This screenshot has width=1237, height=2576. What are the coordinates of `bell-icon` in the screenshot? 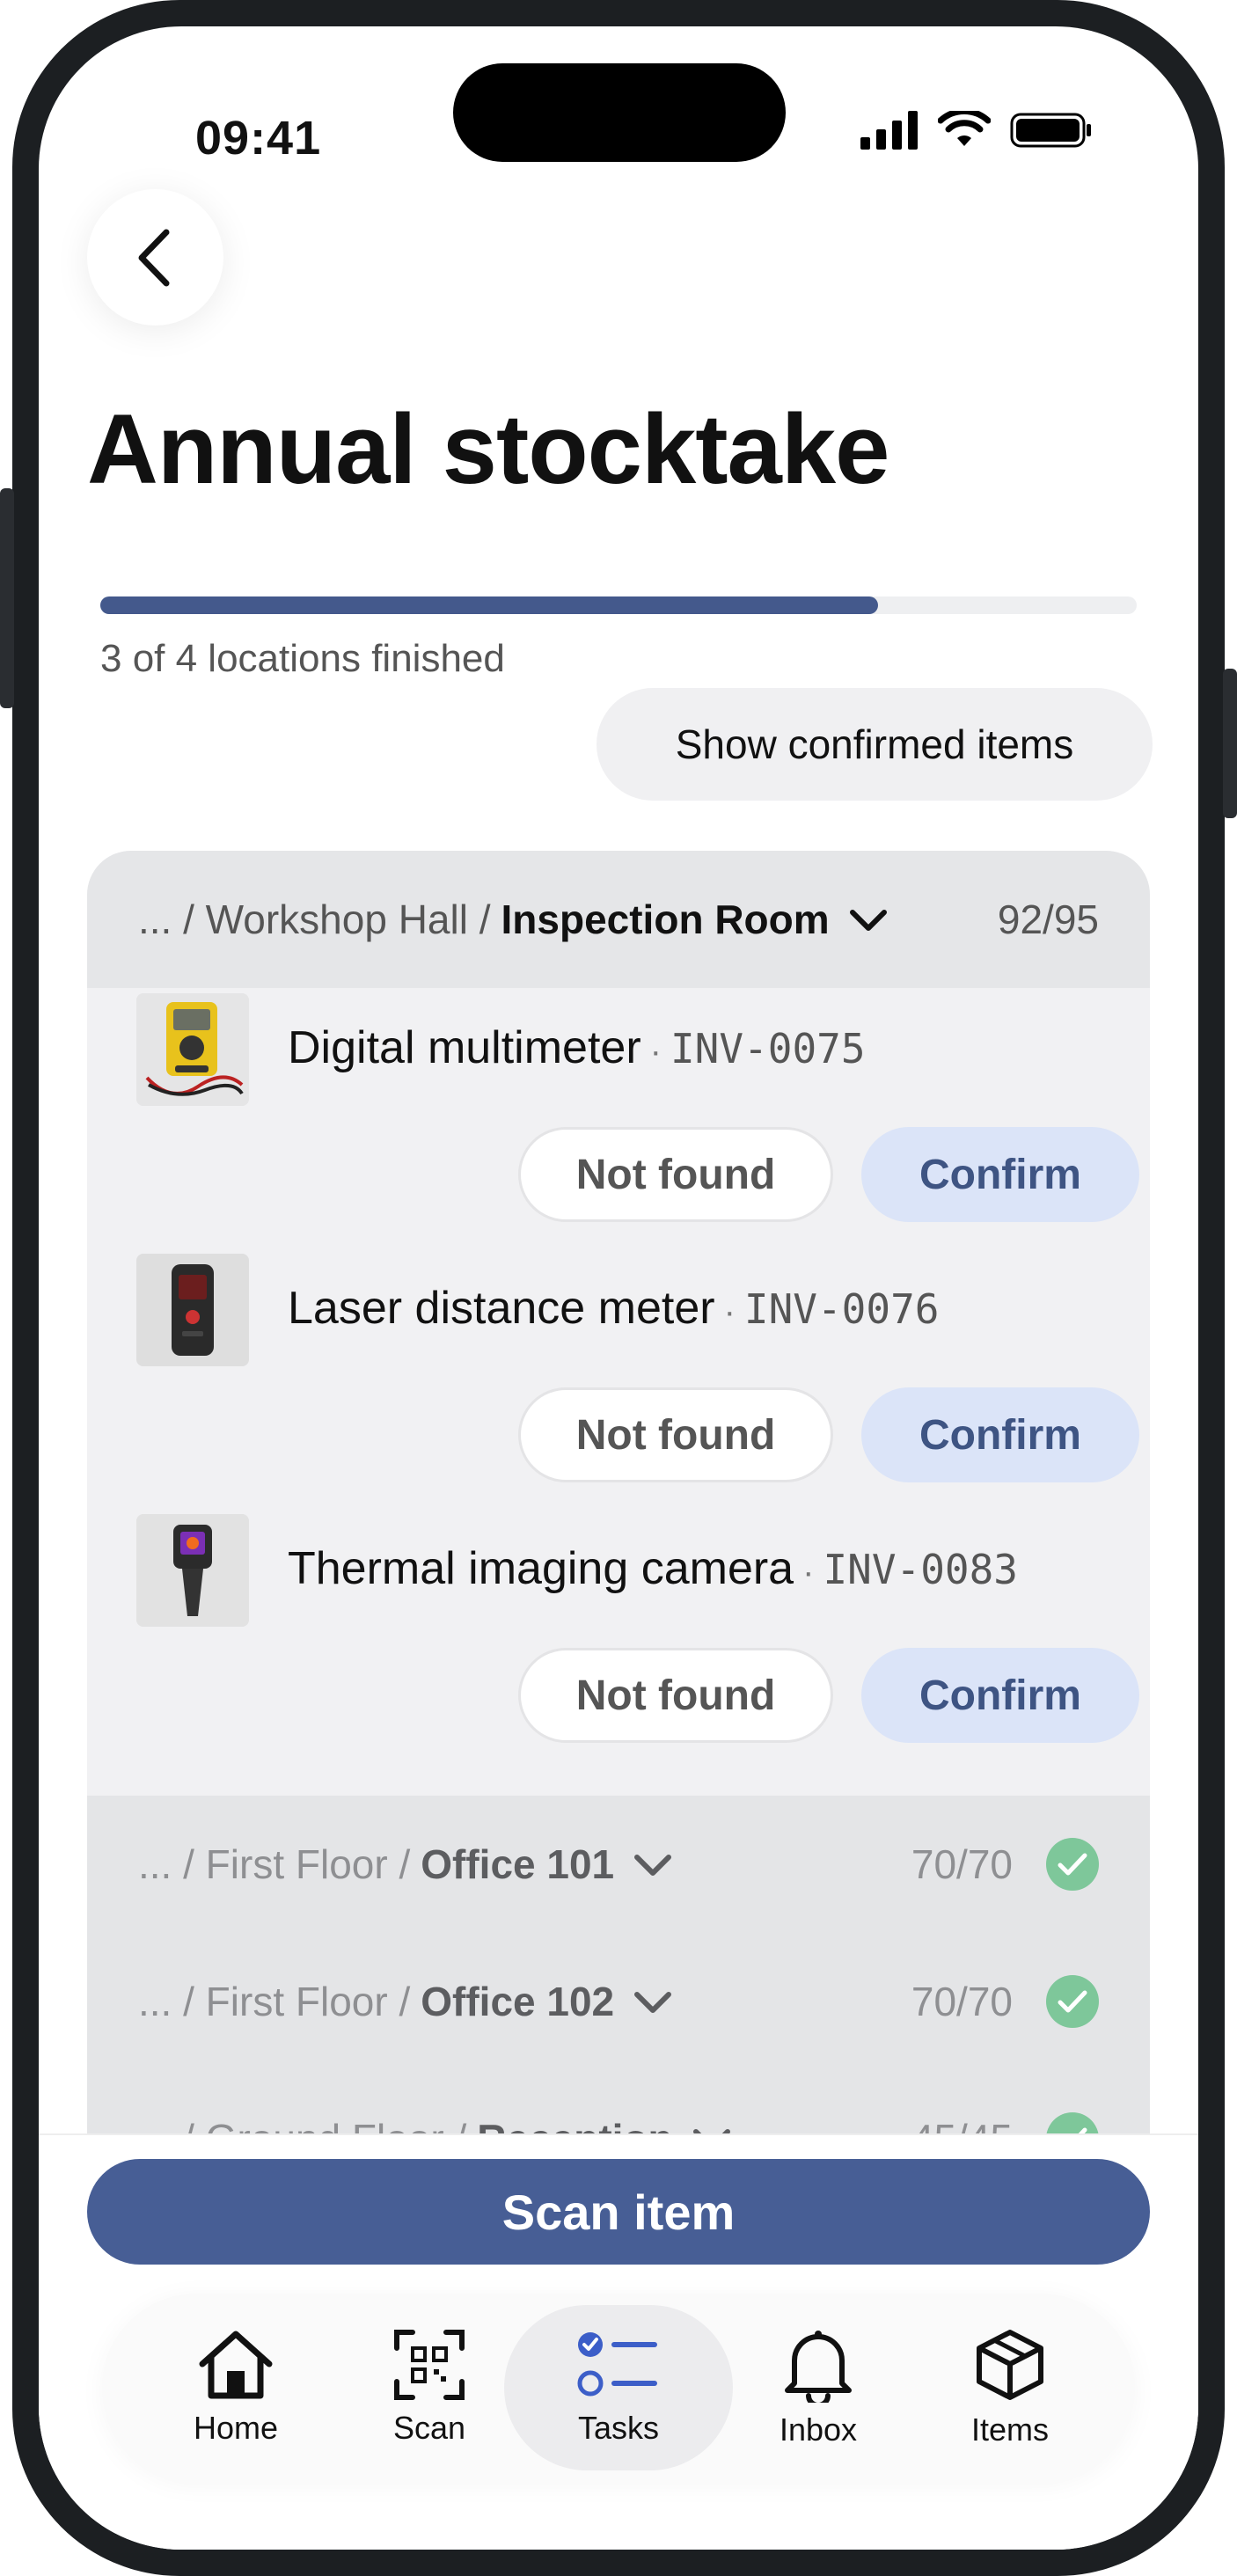 It's located at (818, 2367).